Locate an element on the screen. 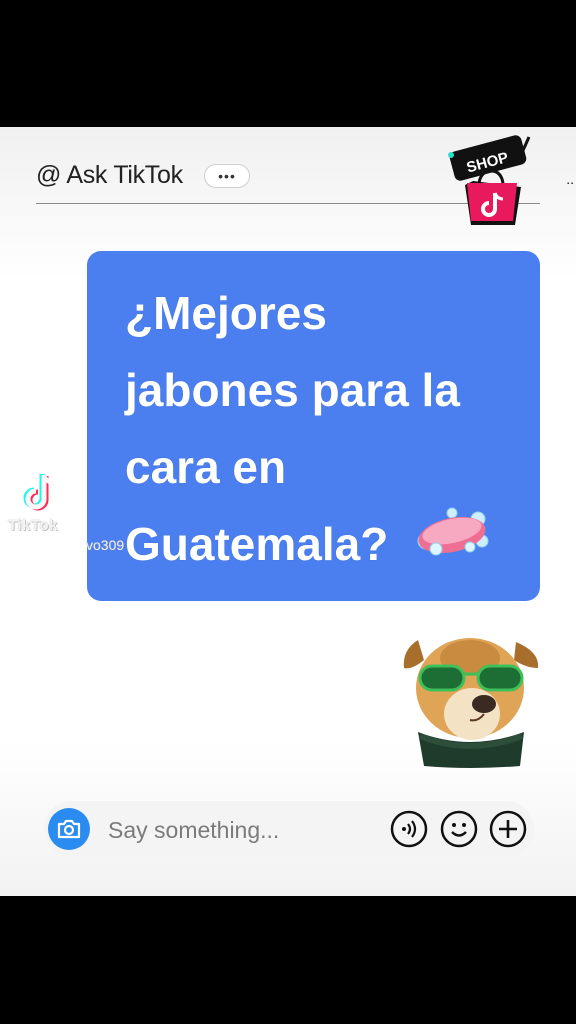 This screenshot has width=576, height=1024. camera-icon is located at coordinates (69, 829).